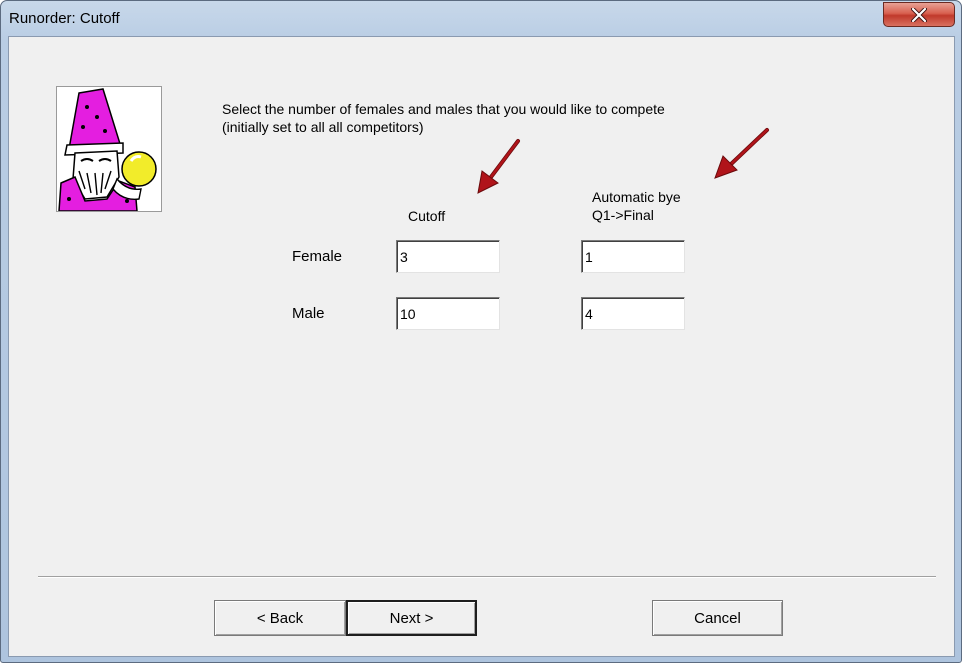  I want to click on back-button: < Back, so click(280, 618).